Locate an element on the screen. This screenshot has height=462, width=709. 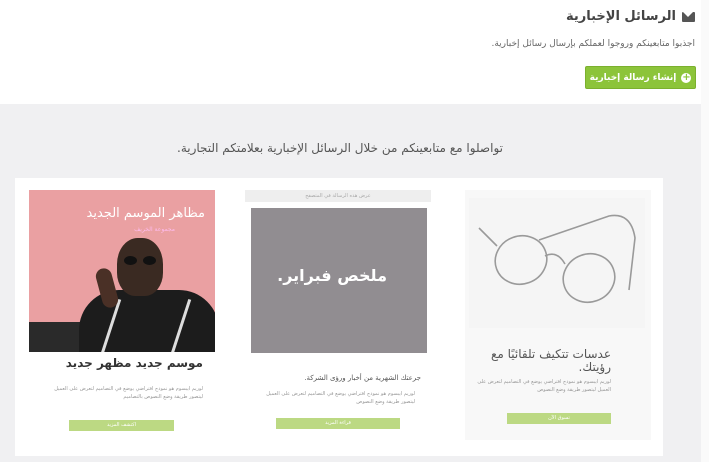
eyewear-main-title: عدسات تتكيف تلقائيًا مع رؤيتك. is located at coordinates (550, 360).